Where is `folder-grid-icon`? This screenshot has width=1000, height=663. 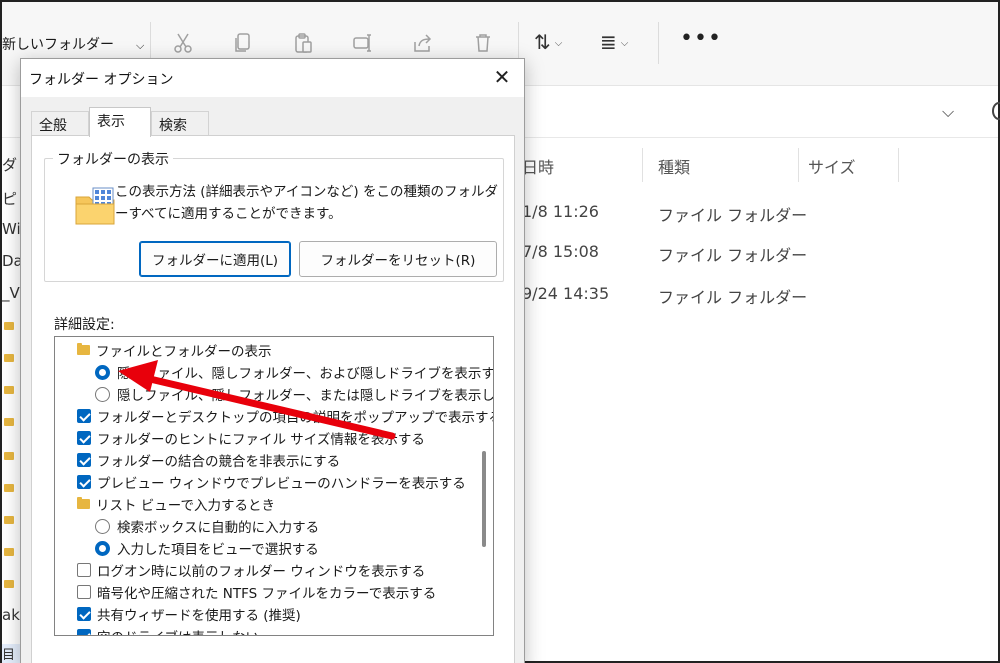
folder-grid-icon is located at coordinates (95, 206).